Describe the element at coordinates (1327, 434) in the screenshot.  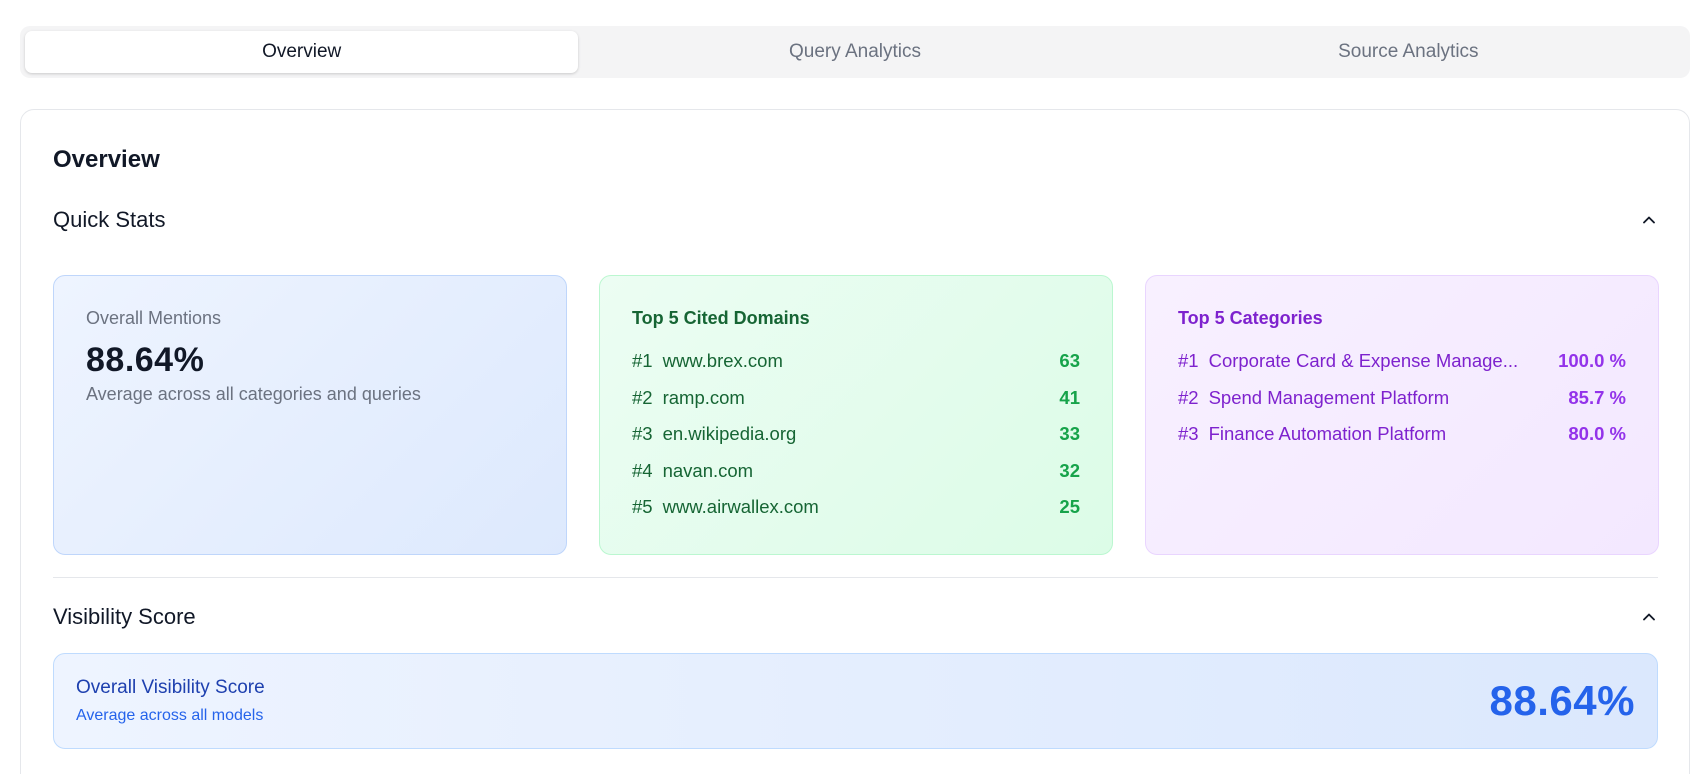
I see `category-name: Finance Automation Platform` at that location.